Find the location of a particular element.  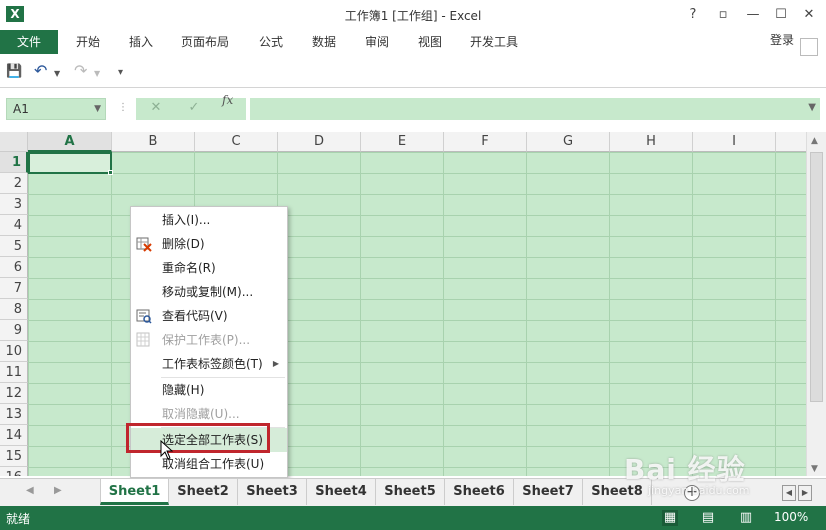

name-box: A1 ▼ is located at coordinates (56, 109).